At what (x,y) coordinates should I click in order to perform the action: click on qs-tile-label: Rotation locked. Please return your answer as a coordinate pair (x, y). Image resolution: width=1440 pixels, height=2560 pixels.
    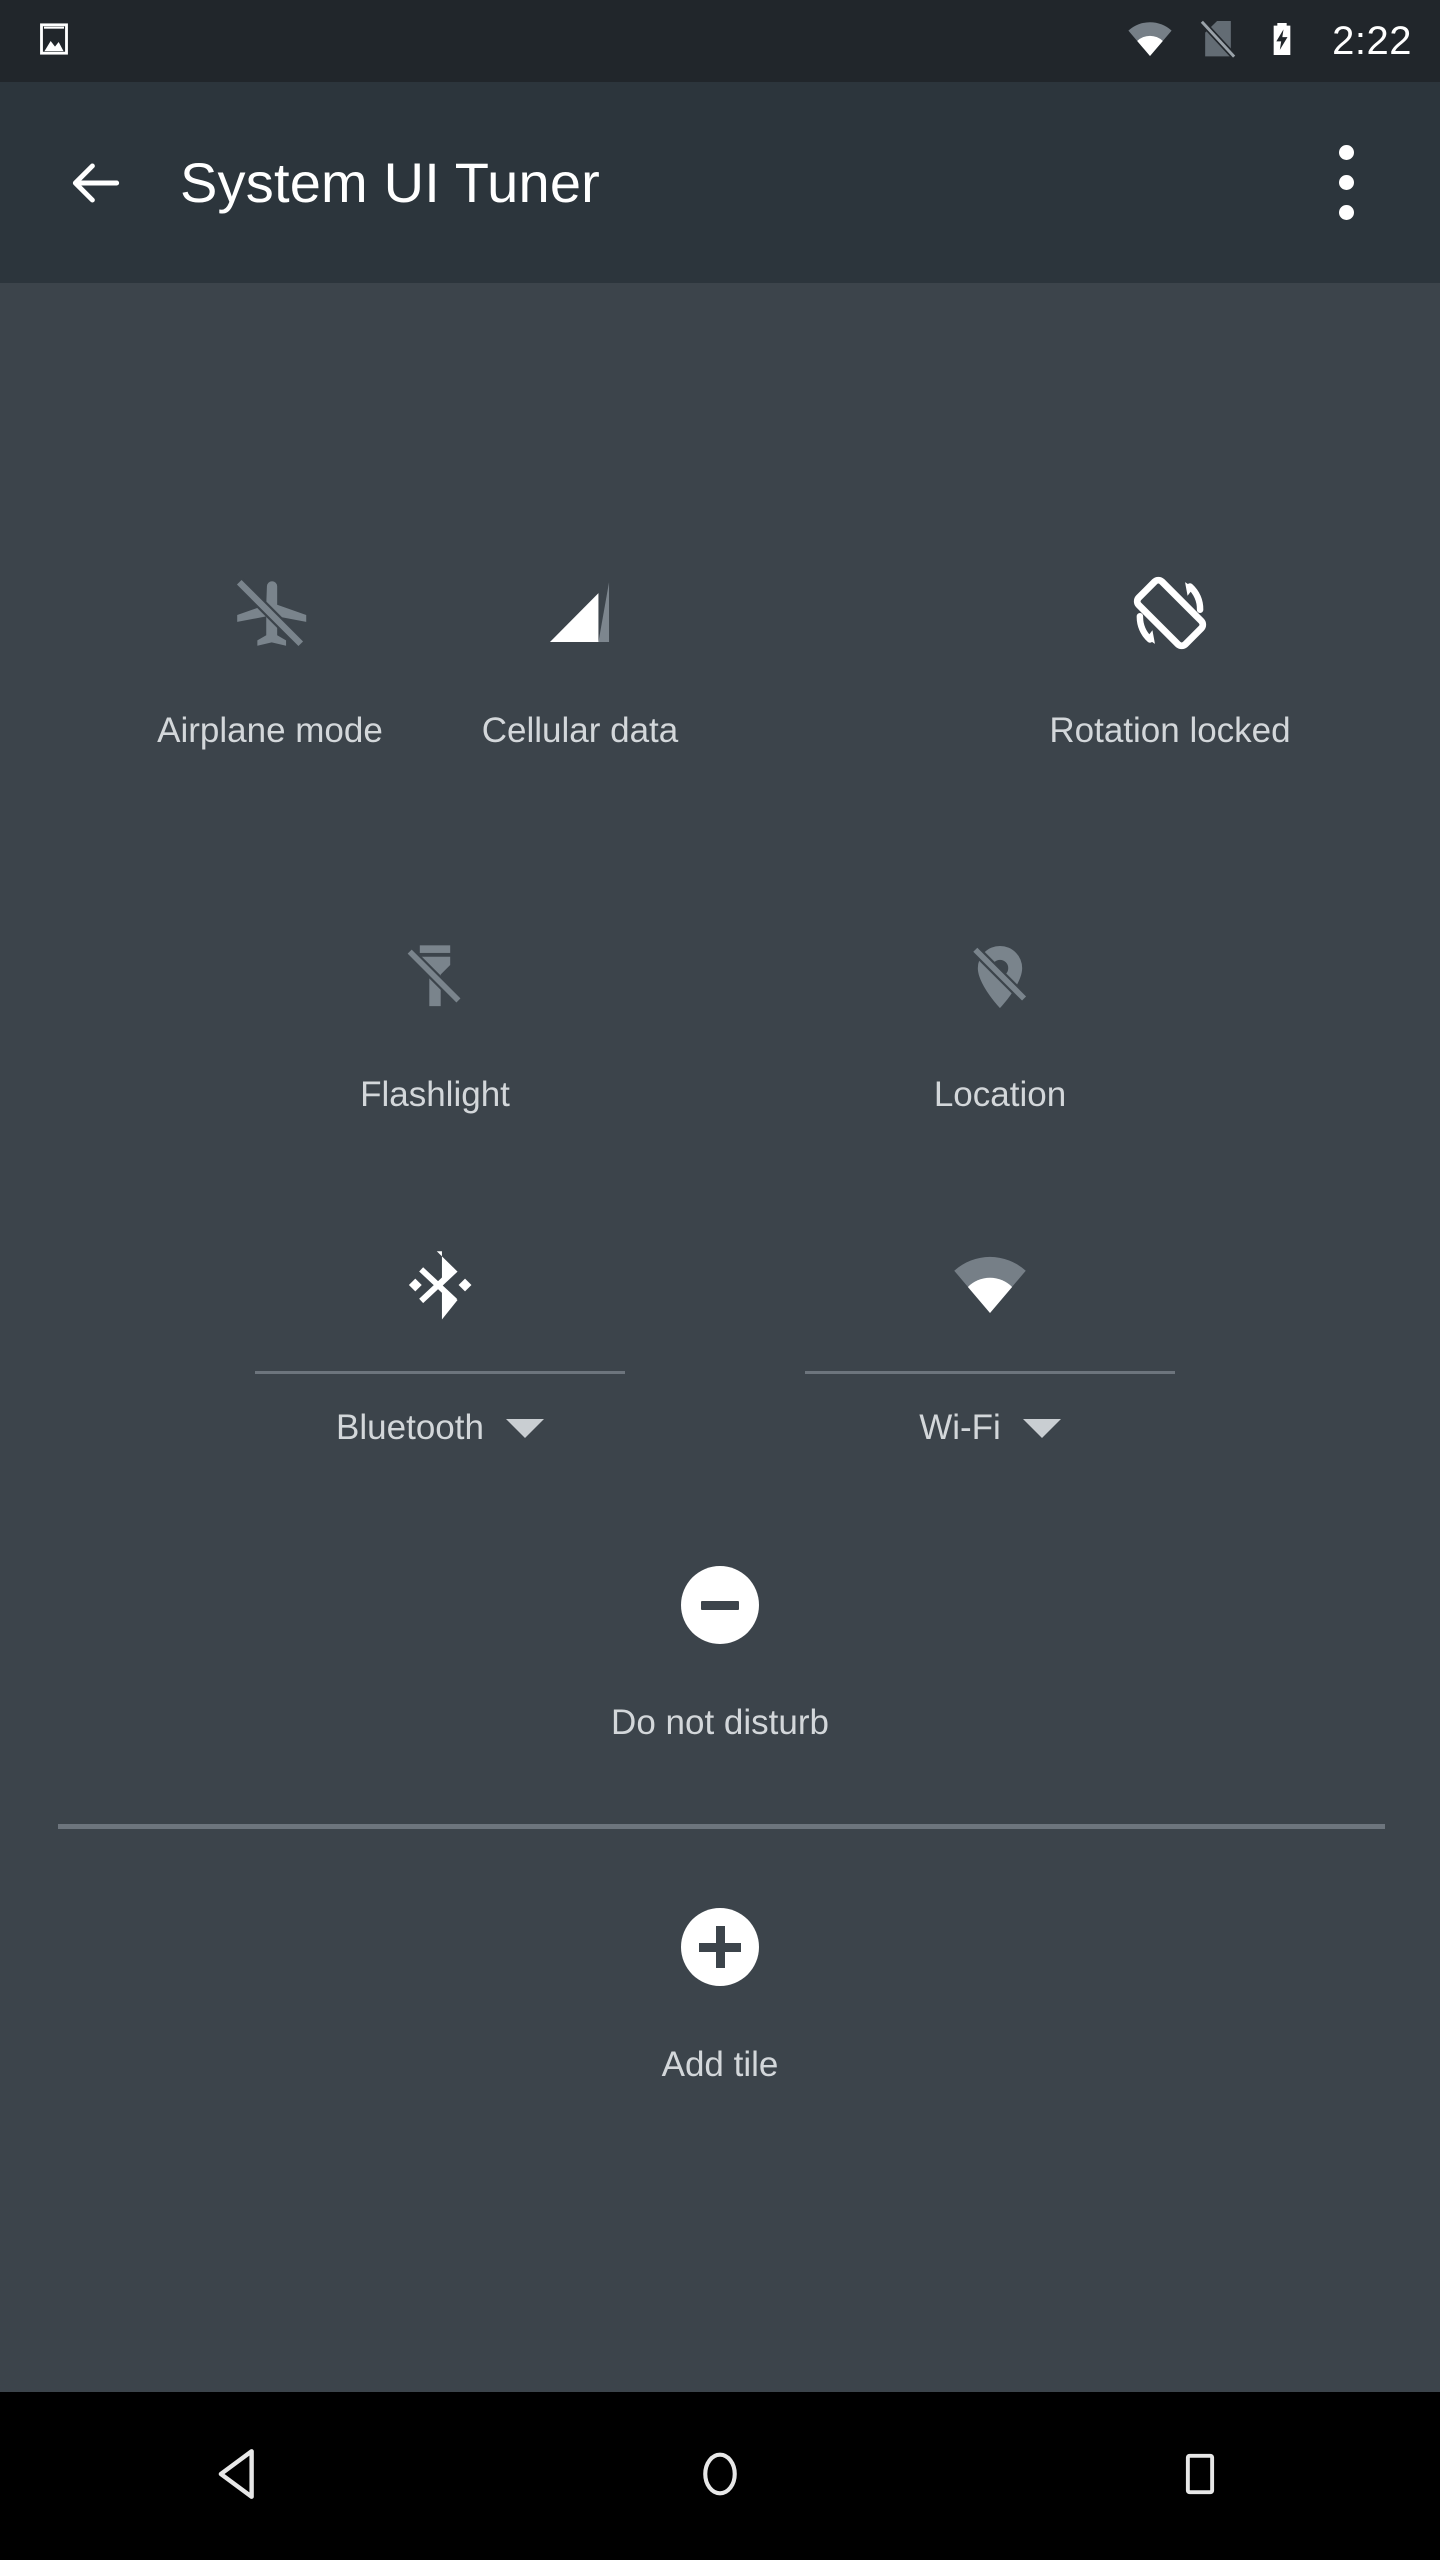
    Looking at the image, I should click on (1170, 730).